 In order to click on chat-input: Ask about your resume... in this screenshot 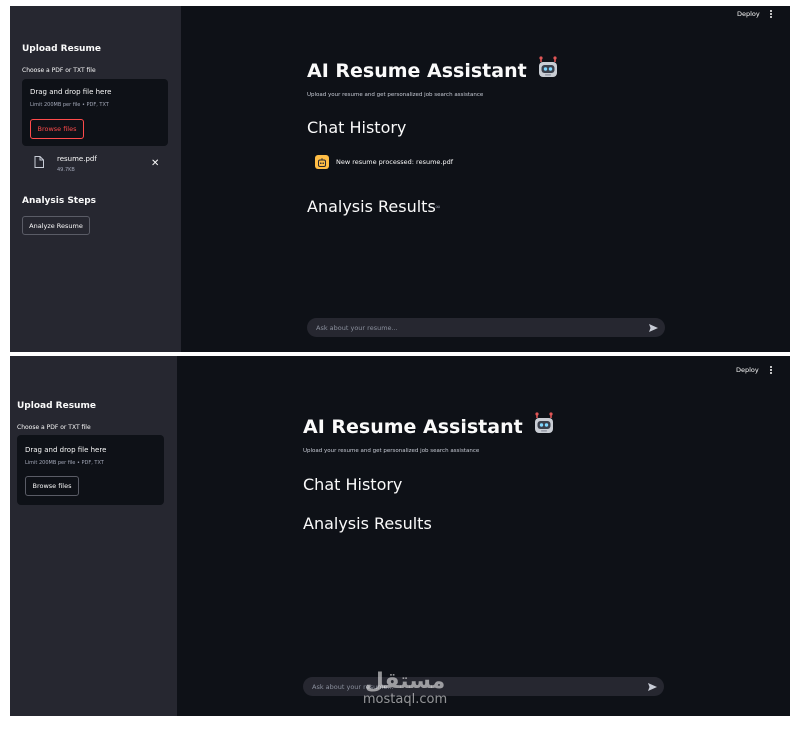, I will do `click(486, 327)`.